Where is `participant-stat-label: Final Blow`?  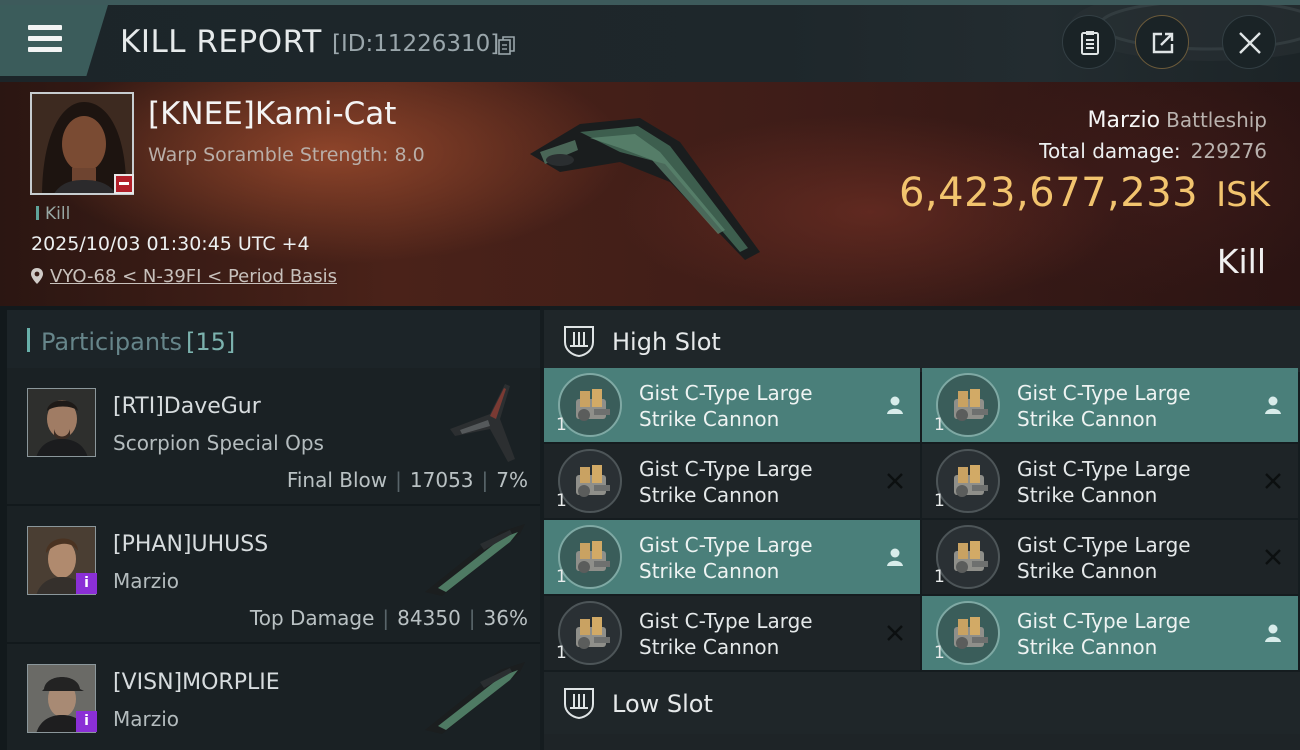 participant-stat-label: Final Blow is located at coordinates (337, 480).